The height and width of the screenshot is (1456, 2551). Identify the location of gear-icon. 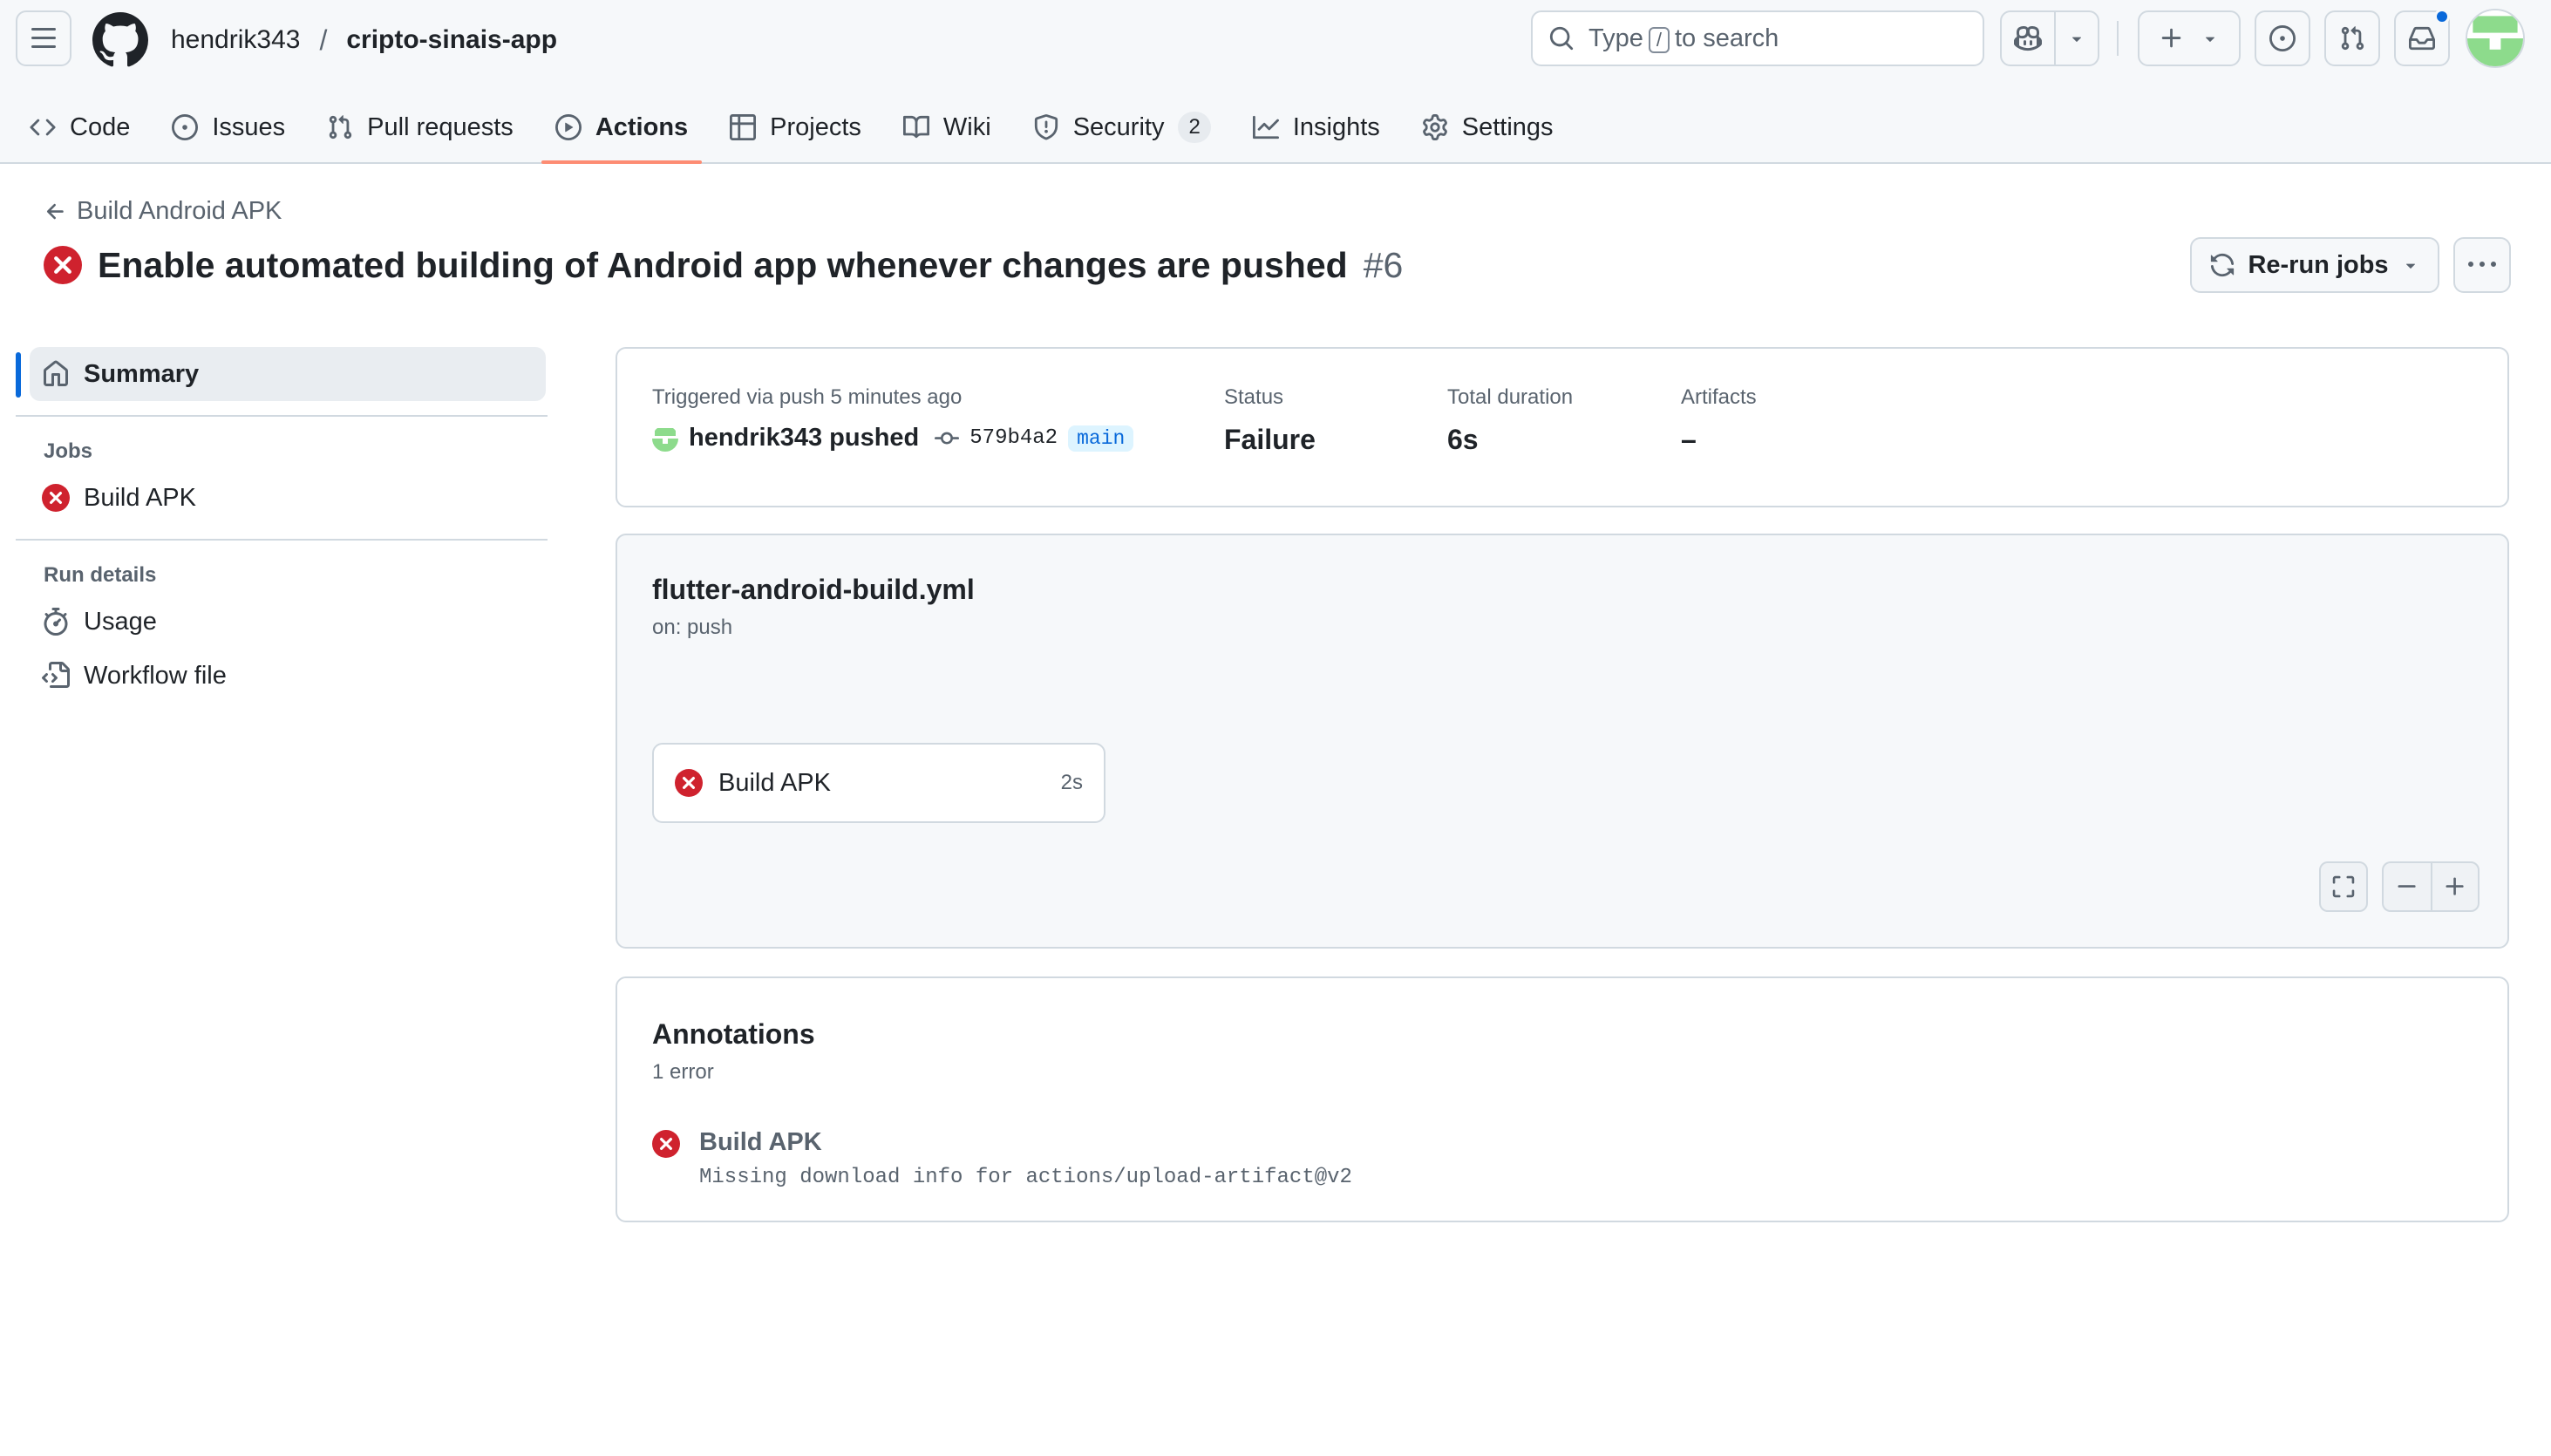
(1435, 127).